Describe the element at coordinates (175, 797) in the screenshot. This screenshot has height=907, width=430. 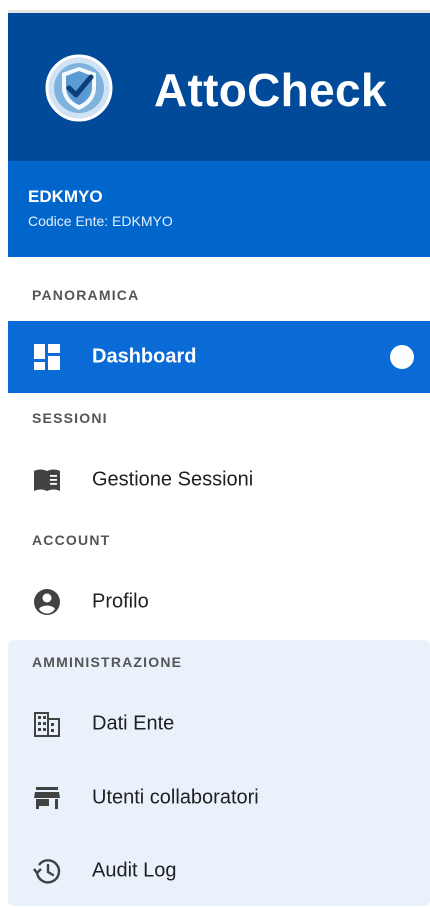
I see `nav-label-utenti-collaboratori: Utenti collaboratori` at that location.